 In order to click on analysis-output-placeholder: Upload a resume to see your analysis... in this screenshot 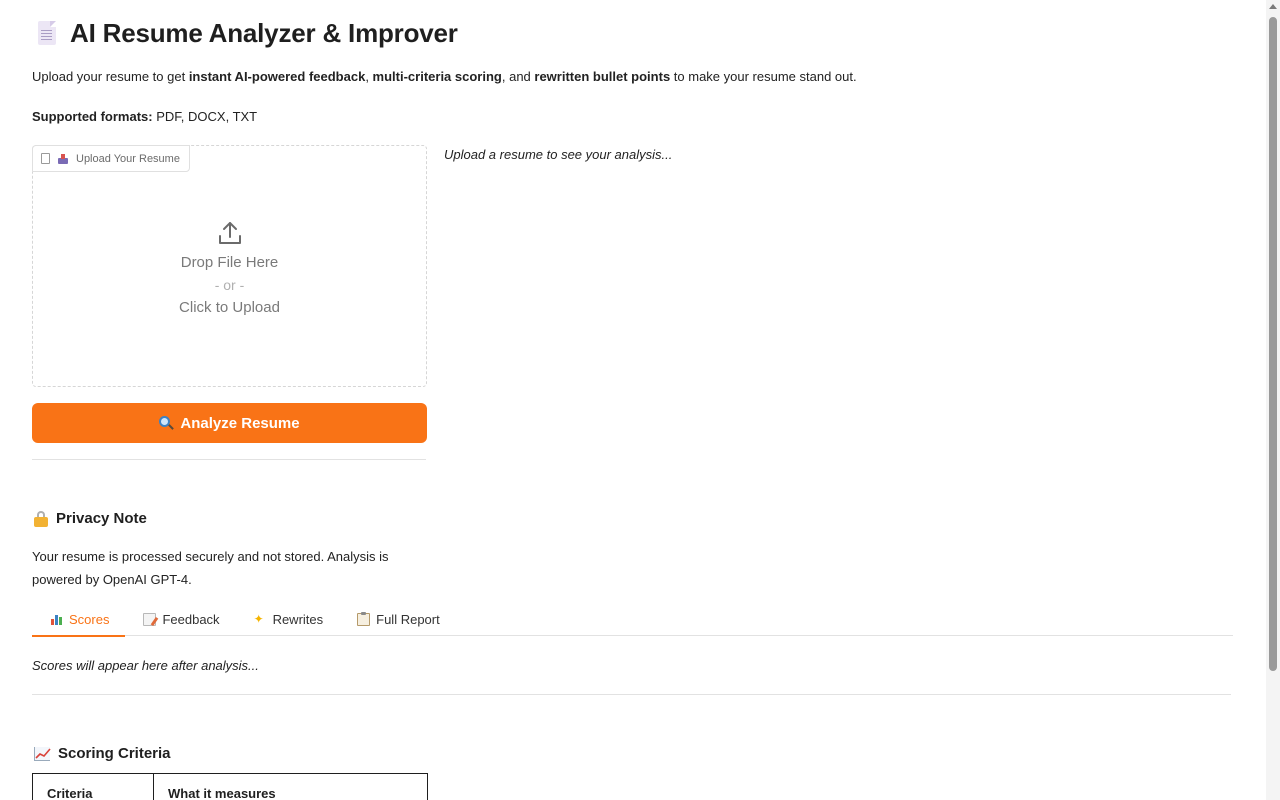, I will do `click(558, 154)`.